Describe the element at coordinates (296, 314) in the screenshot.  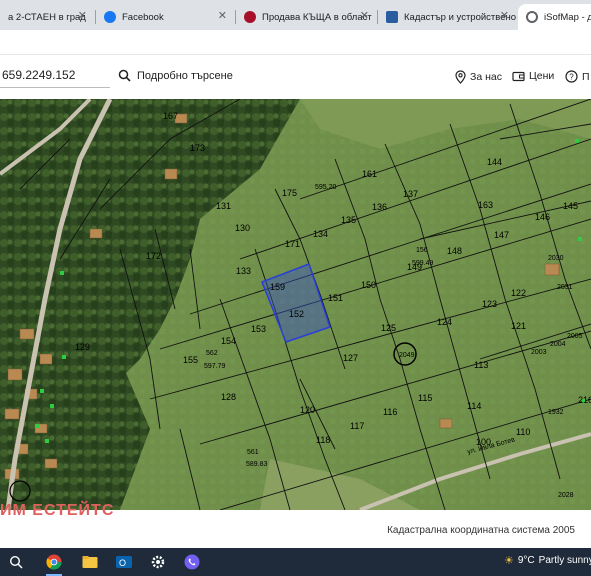
I see `parcel-label-152: 152` at that location.